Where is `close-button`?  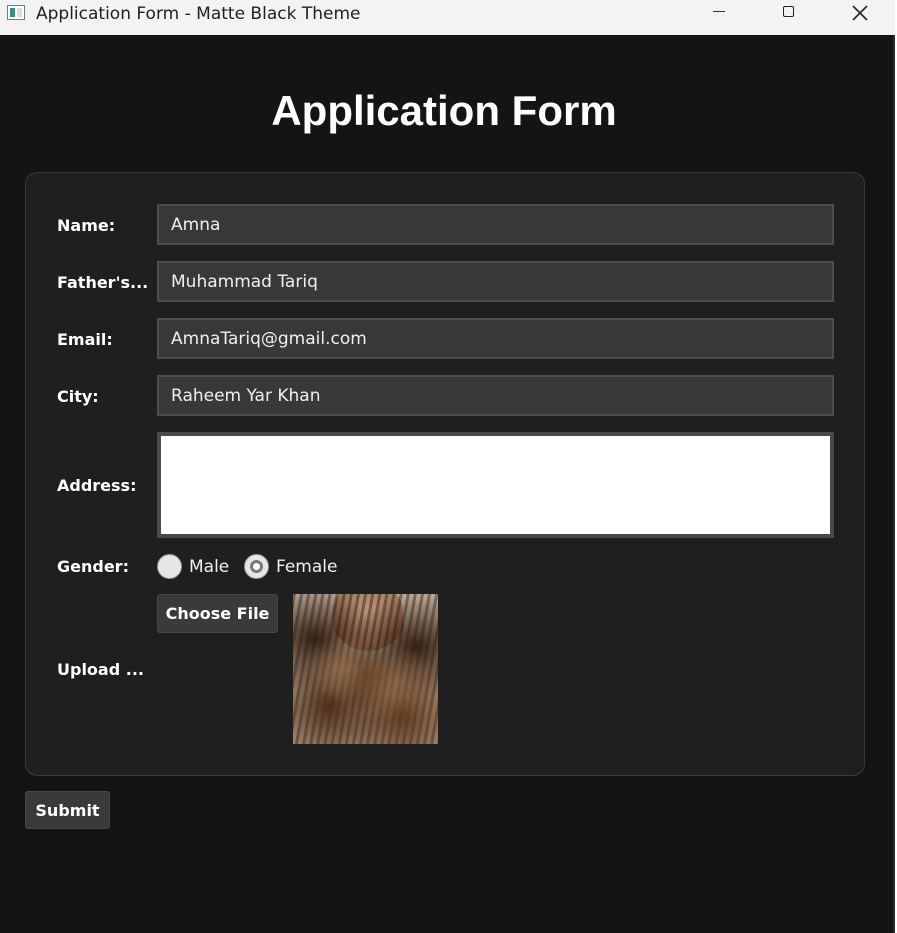
close-button is located at coordinates (860, 15).